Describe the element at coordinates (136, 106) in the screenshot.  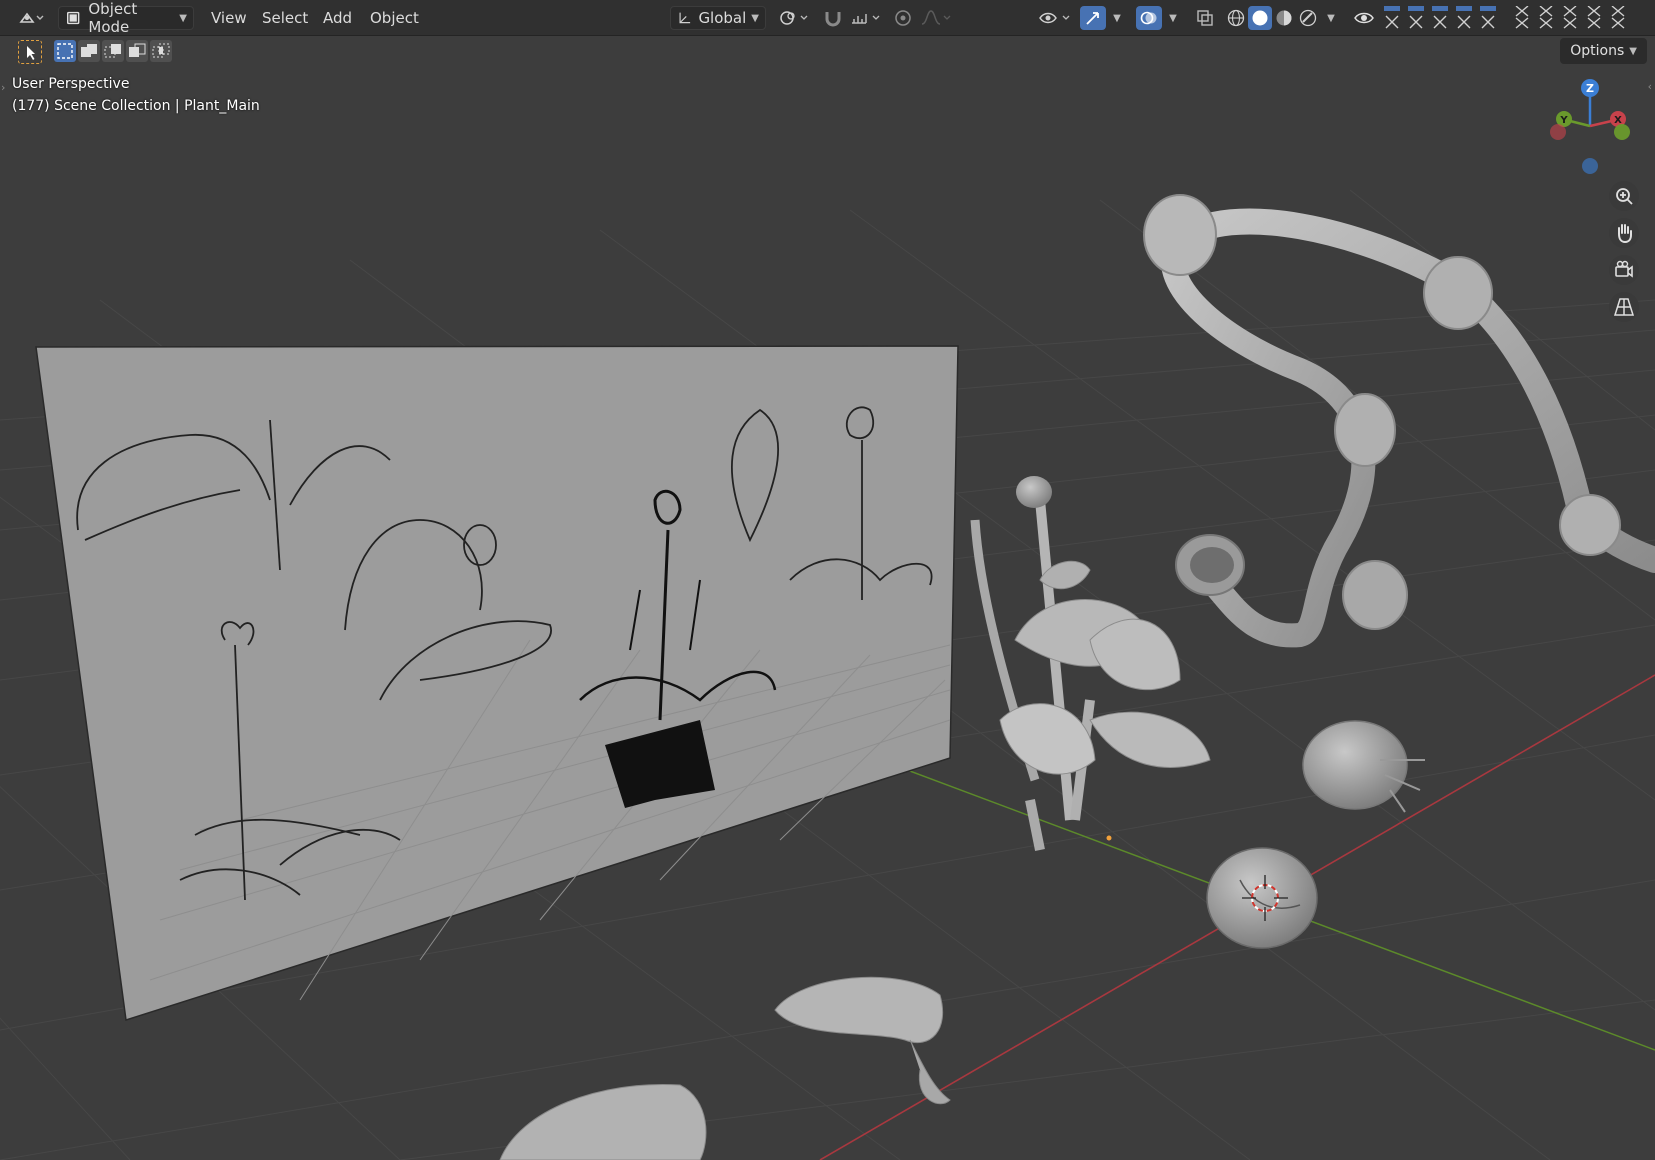
I see `scene-info-label: (177) Scene Collection | Plant_Main` at that location.